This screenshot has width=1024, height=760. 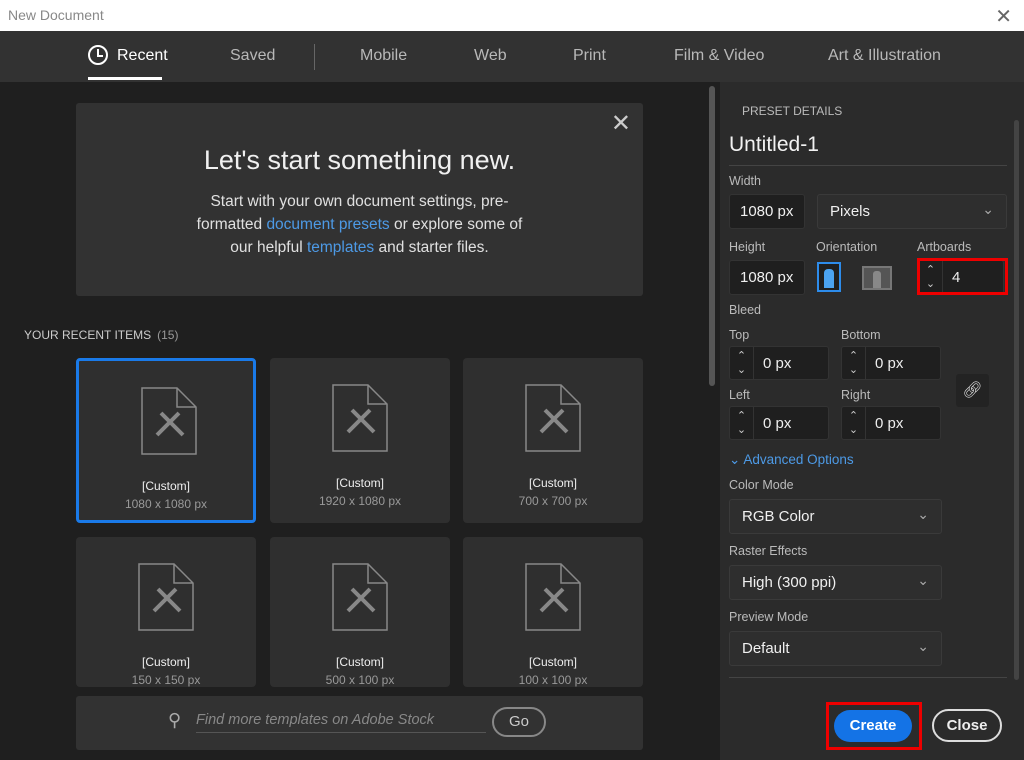 What do you see at coordinates (56, 15) in the screenshot?
I see `window-title: New Document` at bounding box center [56, 15].